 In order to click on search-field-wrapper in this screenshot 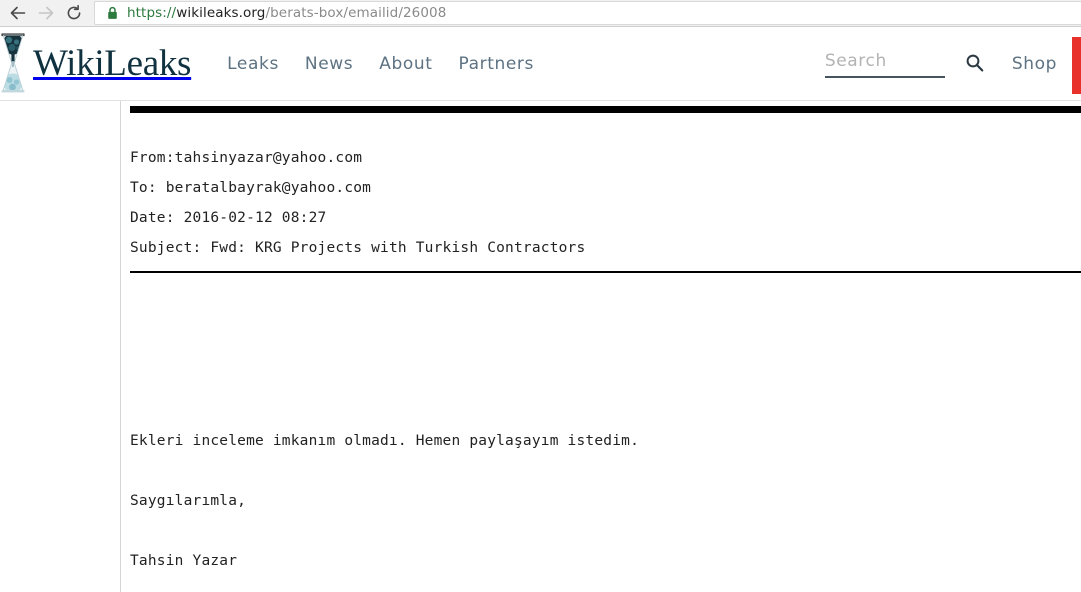, I will do `click(884, 63)`.